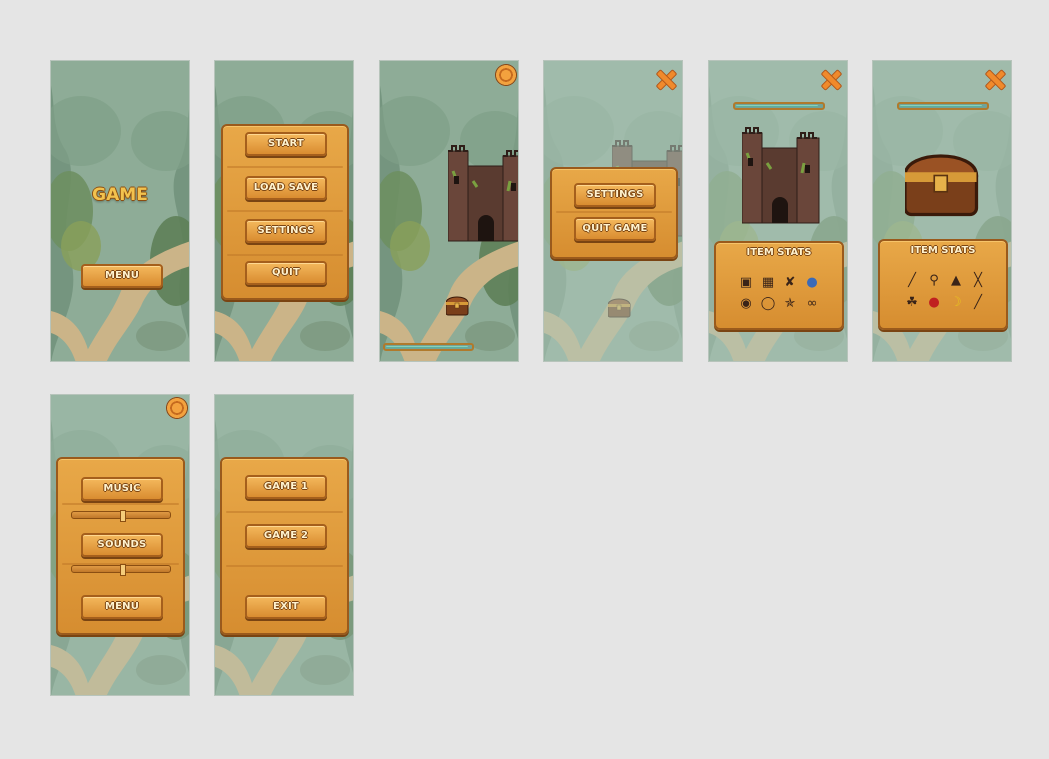 This screenshot has height=759, width=1049. I want to click on sounds-slider, so click(121, 570).